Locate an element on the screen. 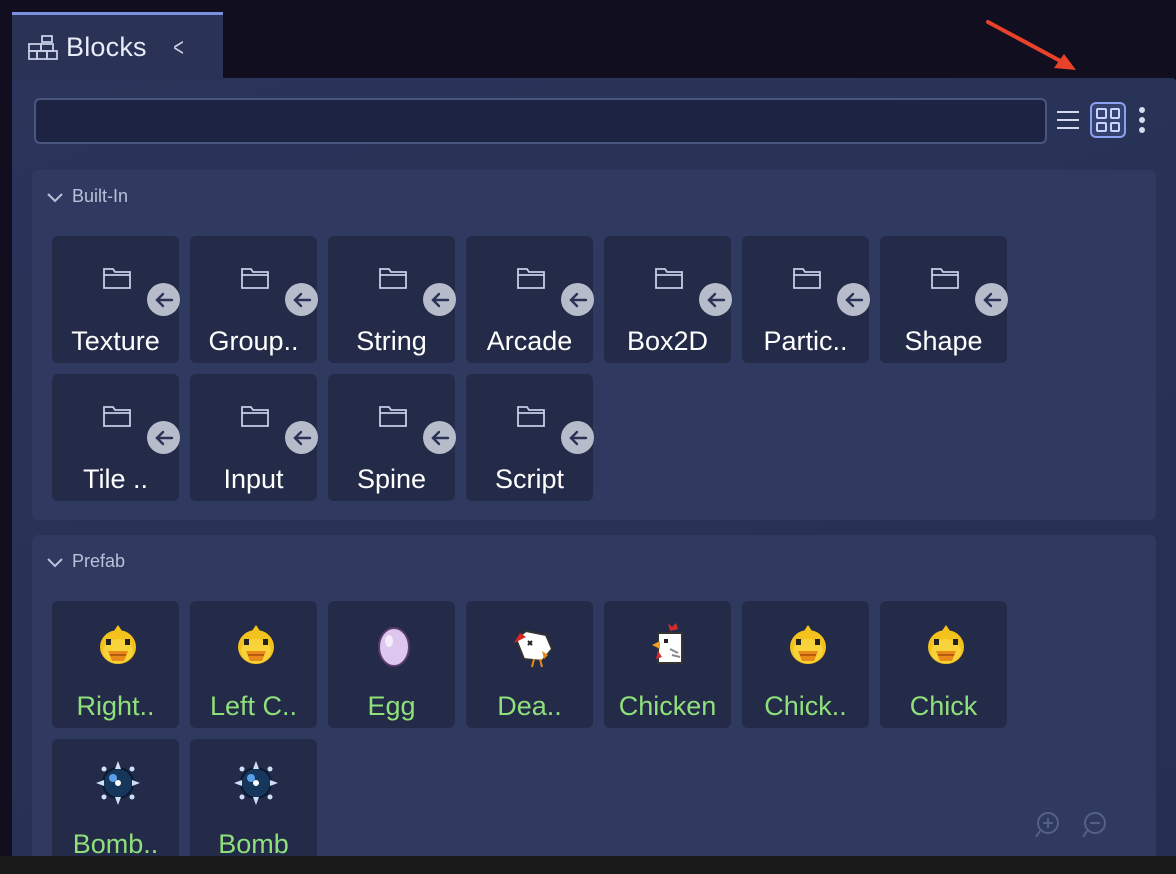 This screenshot has height=874, width=1176. more-options-button is located at coordinates (1142, 120).